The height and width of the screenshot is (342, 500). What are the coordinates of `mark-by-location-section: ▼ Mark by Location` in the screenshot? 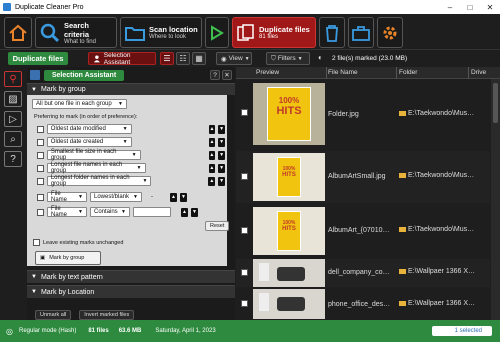 It's located at (131, 291).